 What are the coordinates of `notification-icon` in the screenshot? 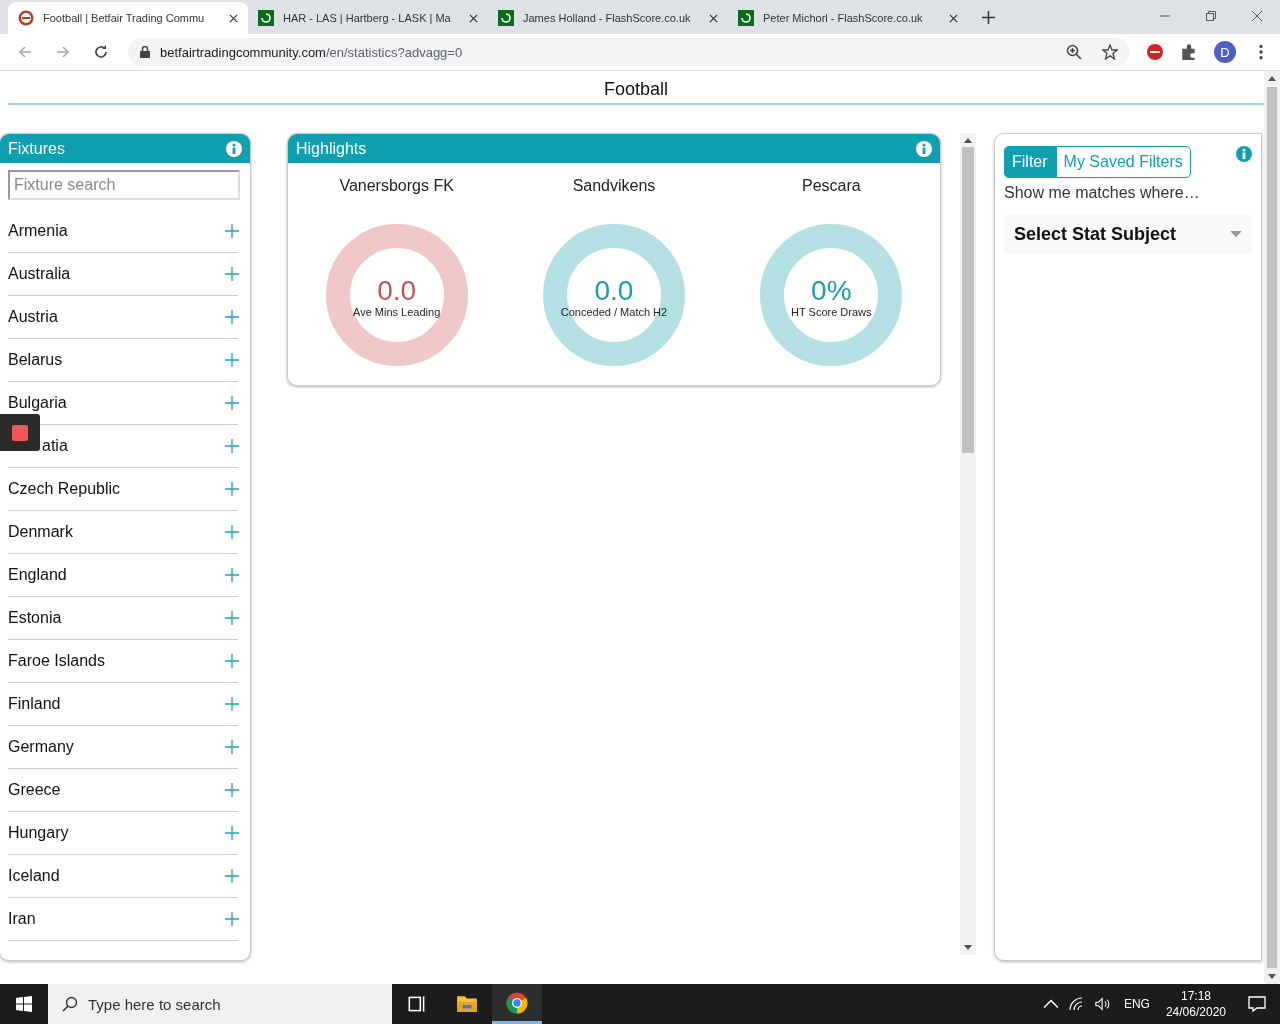 It's located at (1257, 1004).